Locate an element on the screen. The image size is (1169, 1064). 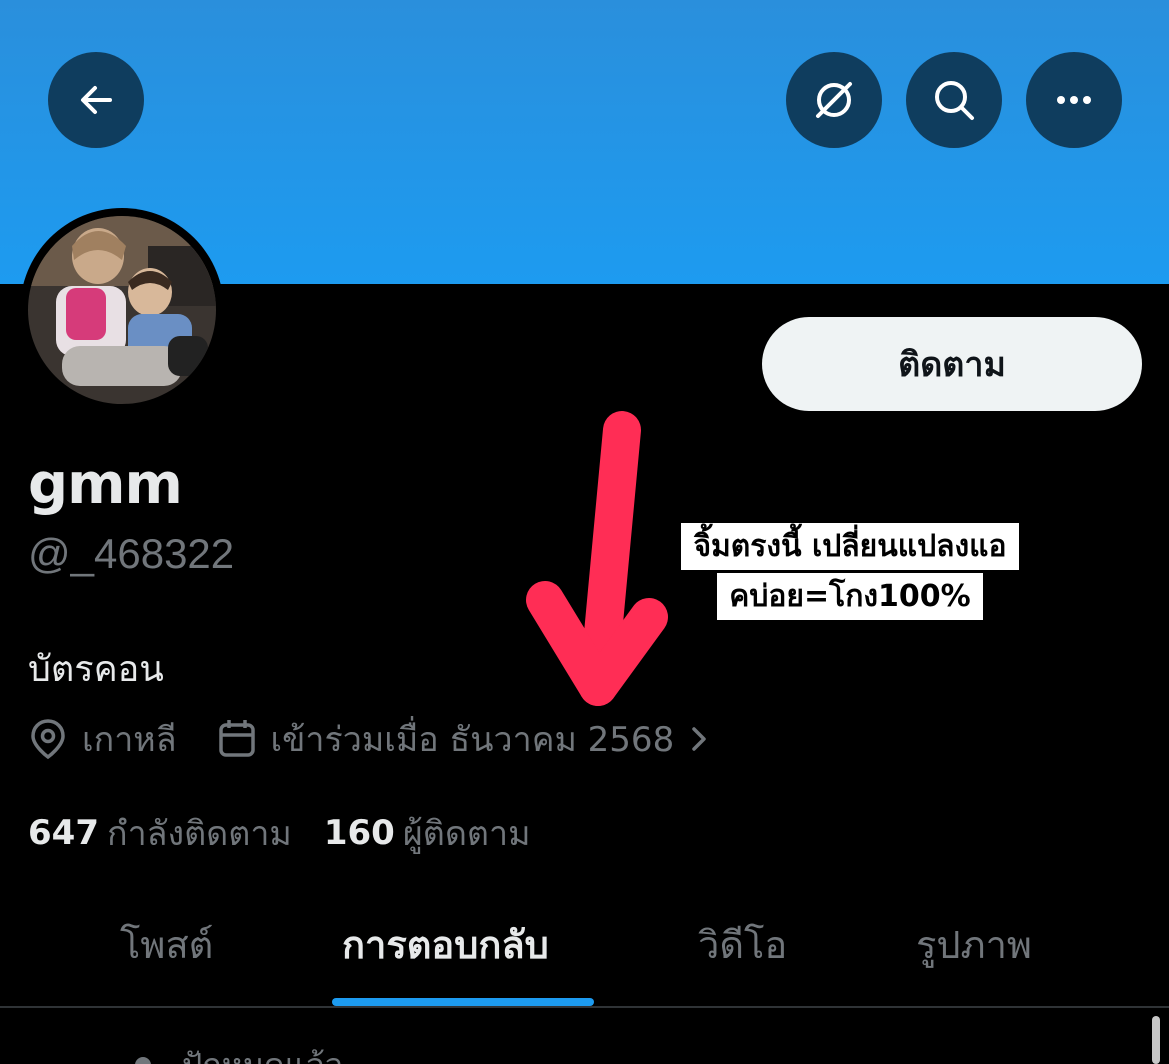
search-button is located at coordinates (954, 100).